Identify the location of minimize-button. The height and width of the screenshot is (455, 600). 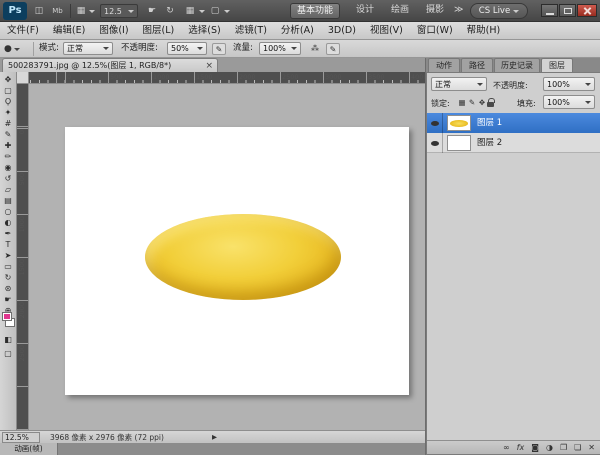
(549, 10).